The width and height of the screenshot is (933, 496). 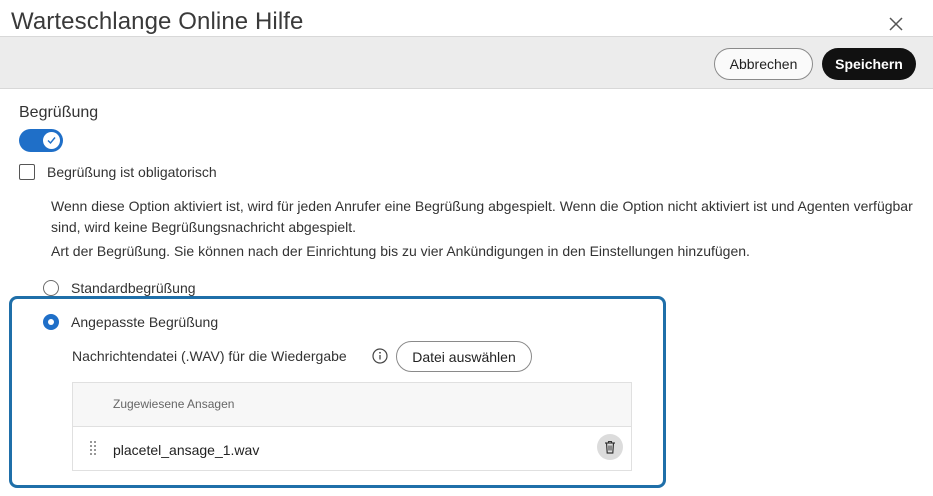 What do you see at coordinates (896, 24) in the screenshot?
I see `close-icon` at bounding box center [896, 24].